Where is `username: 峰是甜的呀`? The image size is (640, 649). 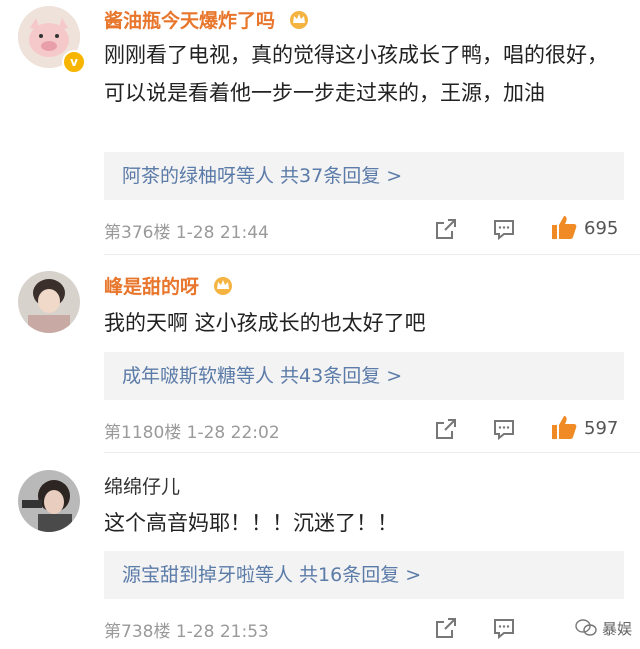
username: 峰是甜的呀 is located at coordinates (169, 285).